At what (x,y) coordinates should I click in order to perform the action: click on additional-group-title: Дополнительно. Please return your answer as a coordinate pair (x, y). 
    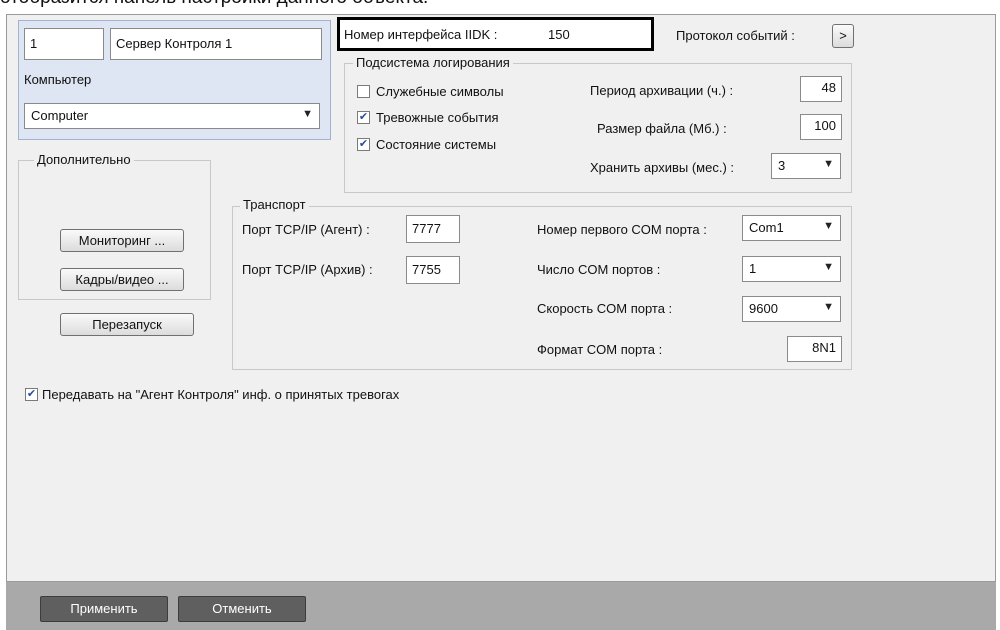
    Looking at the image, I should click on (84, 160).